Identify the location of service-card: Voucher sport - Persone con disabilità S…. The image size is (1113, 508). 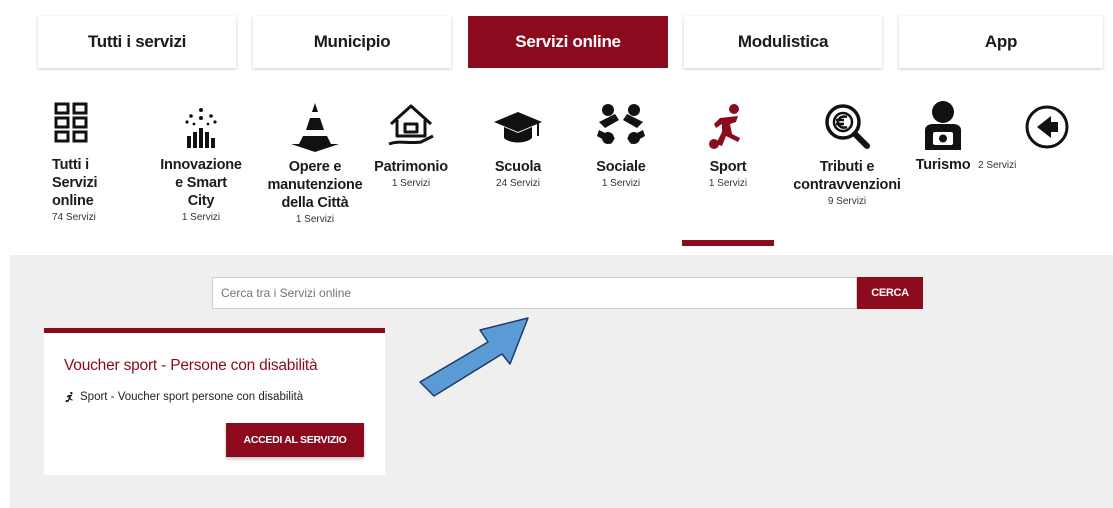
(214, 401).